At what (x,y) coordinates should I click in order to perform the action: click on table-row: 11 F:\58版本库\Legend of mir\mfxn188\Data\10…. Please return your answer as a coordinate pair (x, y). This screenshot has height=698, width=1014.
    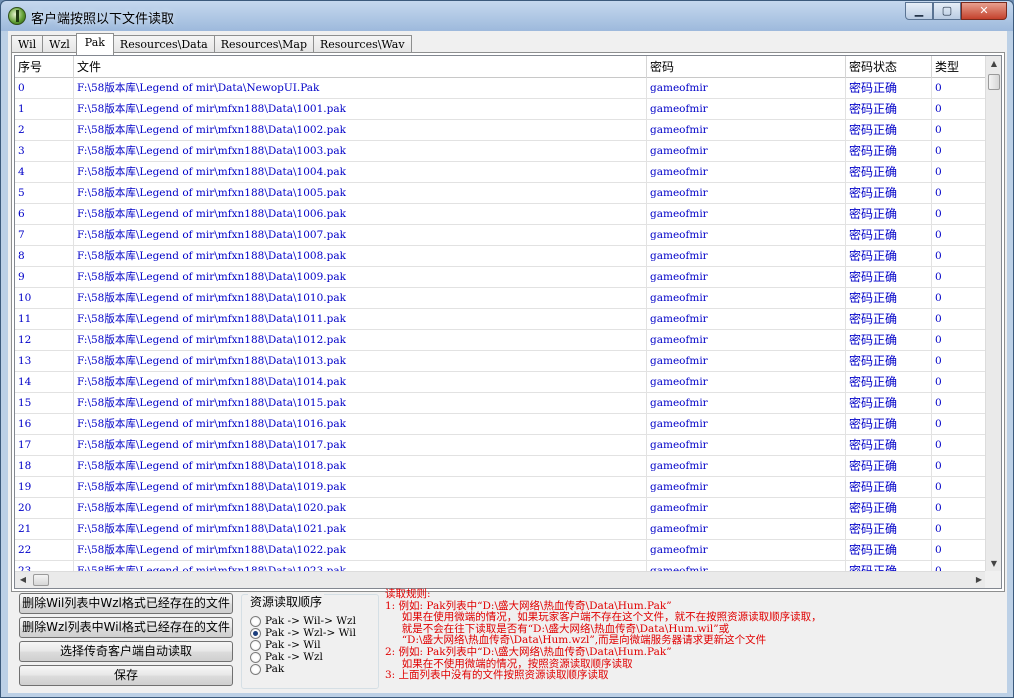
    Looking at the image, I should click on (501, 319).